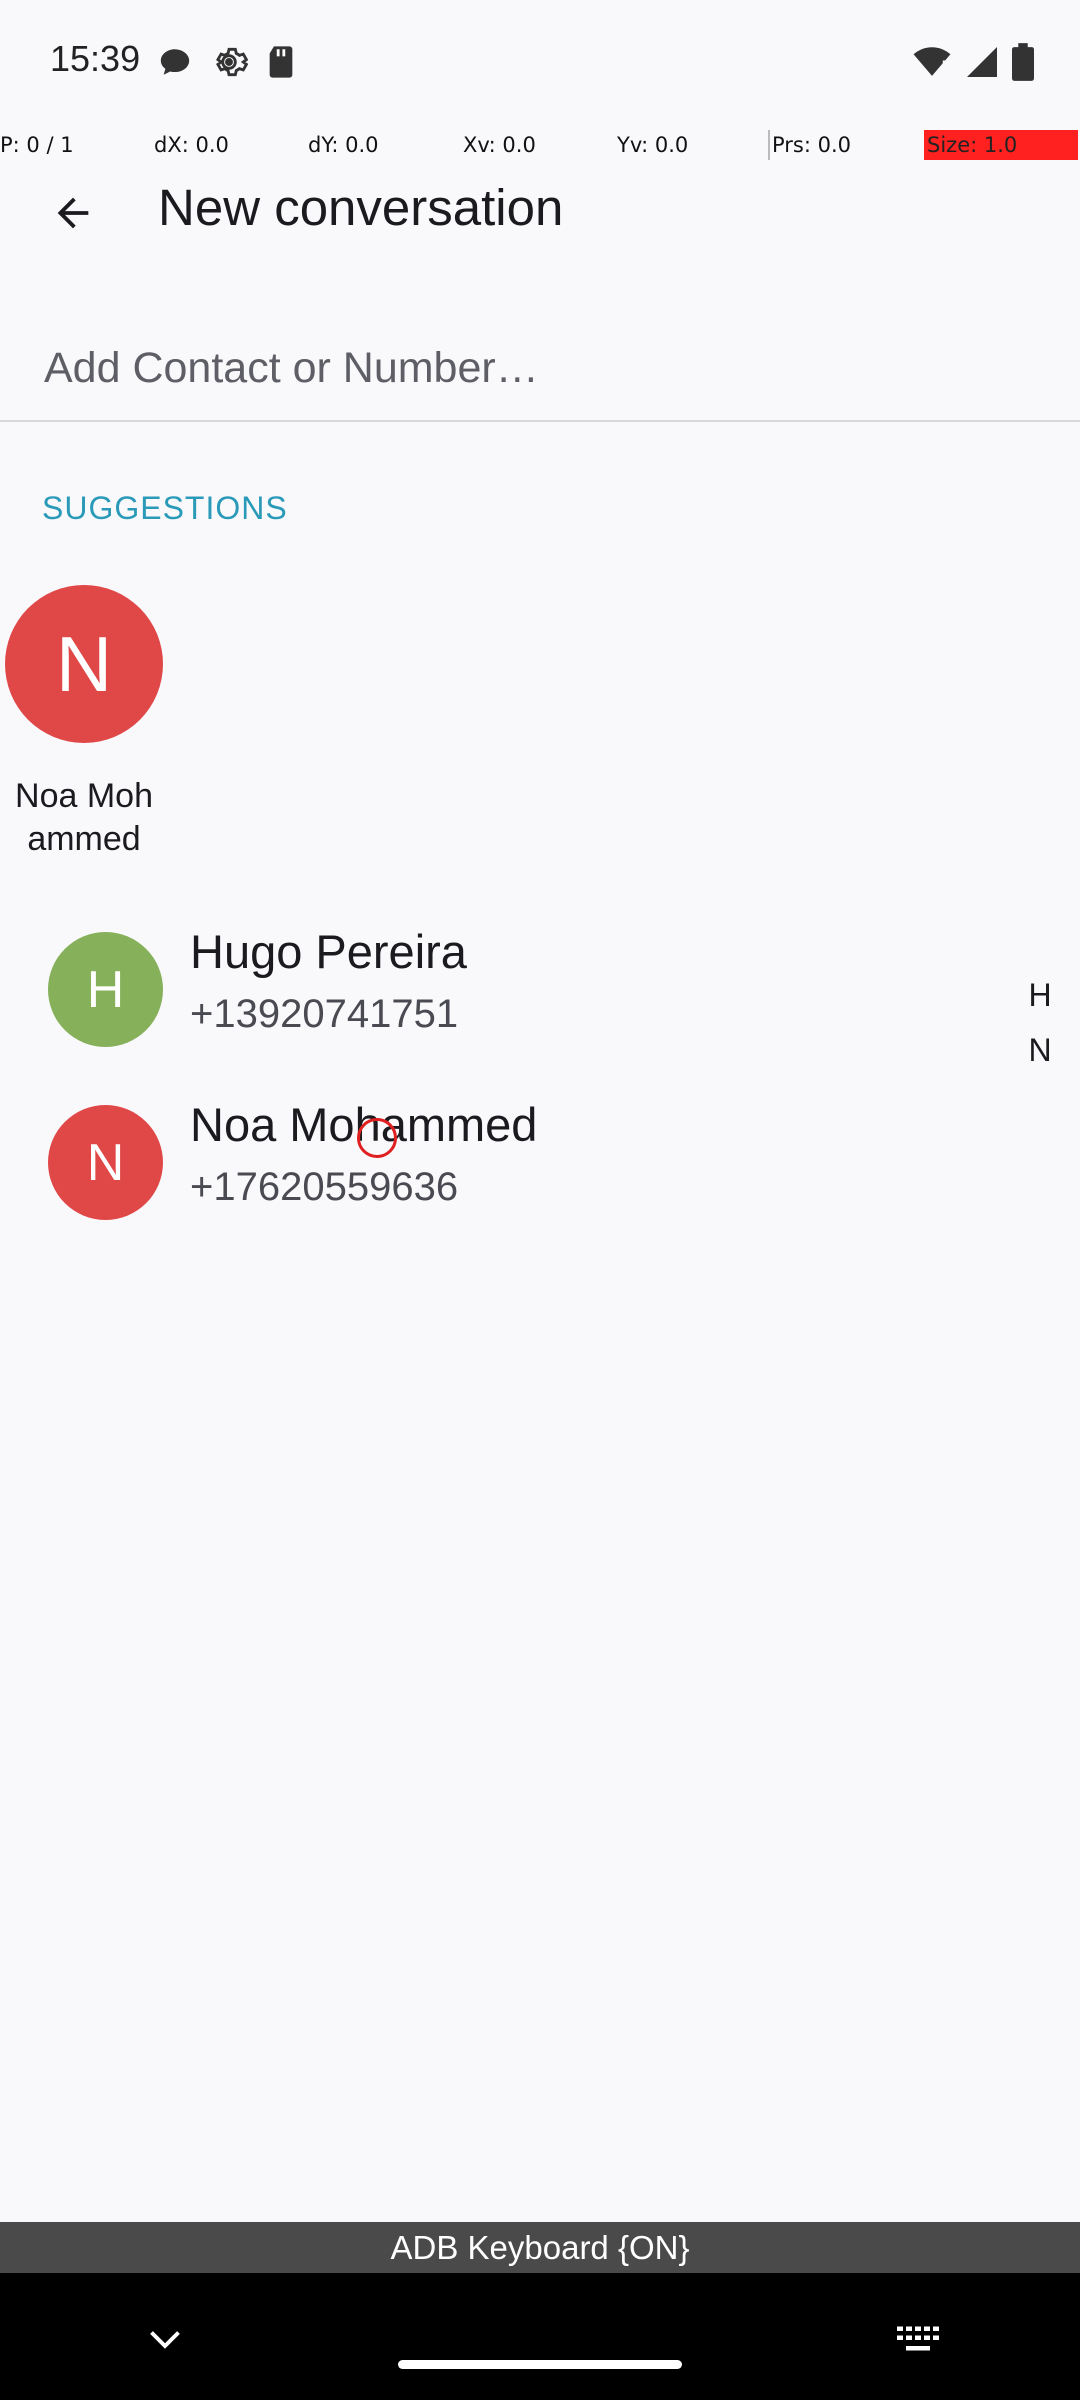  I want to click on keyboard-icon, so click(918, 2338).